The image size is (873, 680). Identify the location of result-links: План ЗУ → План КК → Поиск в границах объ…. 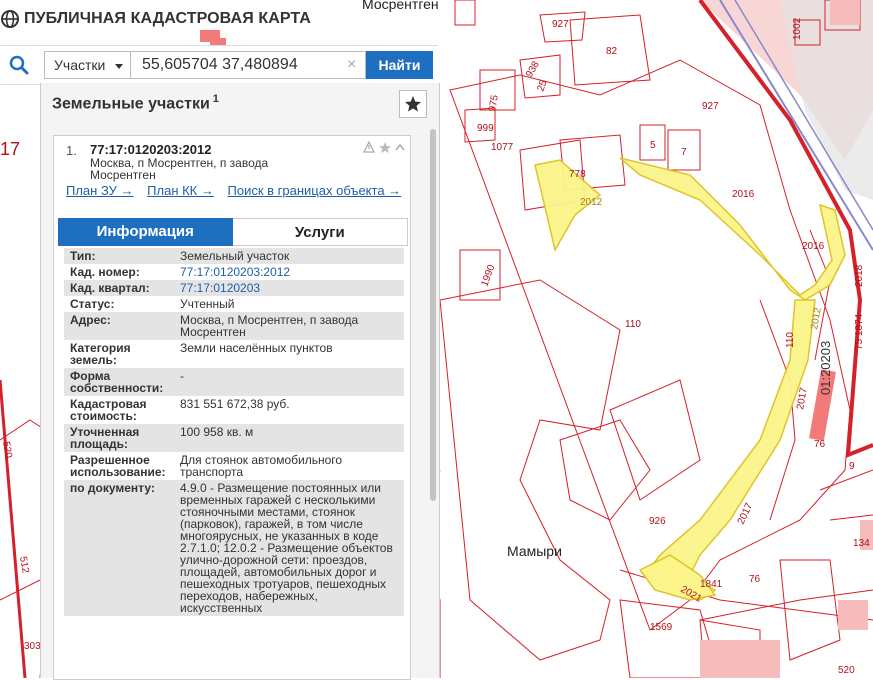
(232, 191).